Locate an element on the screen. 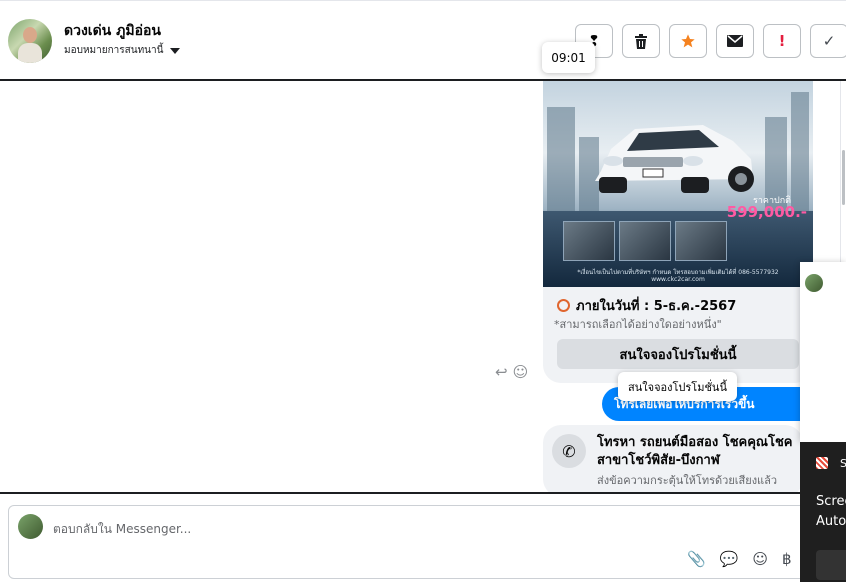 The height and width of the screenshot is (582, 846). notification-title: Scree is located at coordinates (831, 501).